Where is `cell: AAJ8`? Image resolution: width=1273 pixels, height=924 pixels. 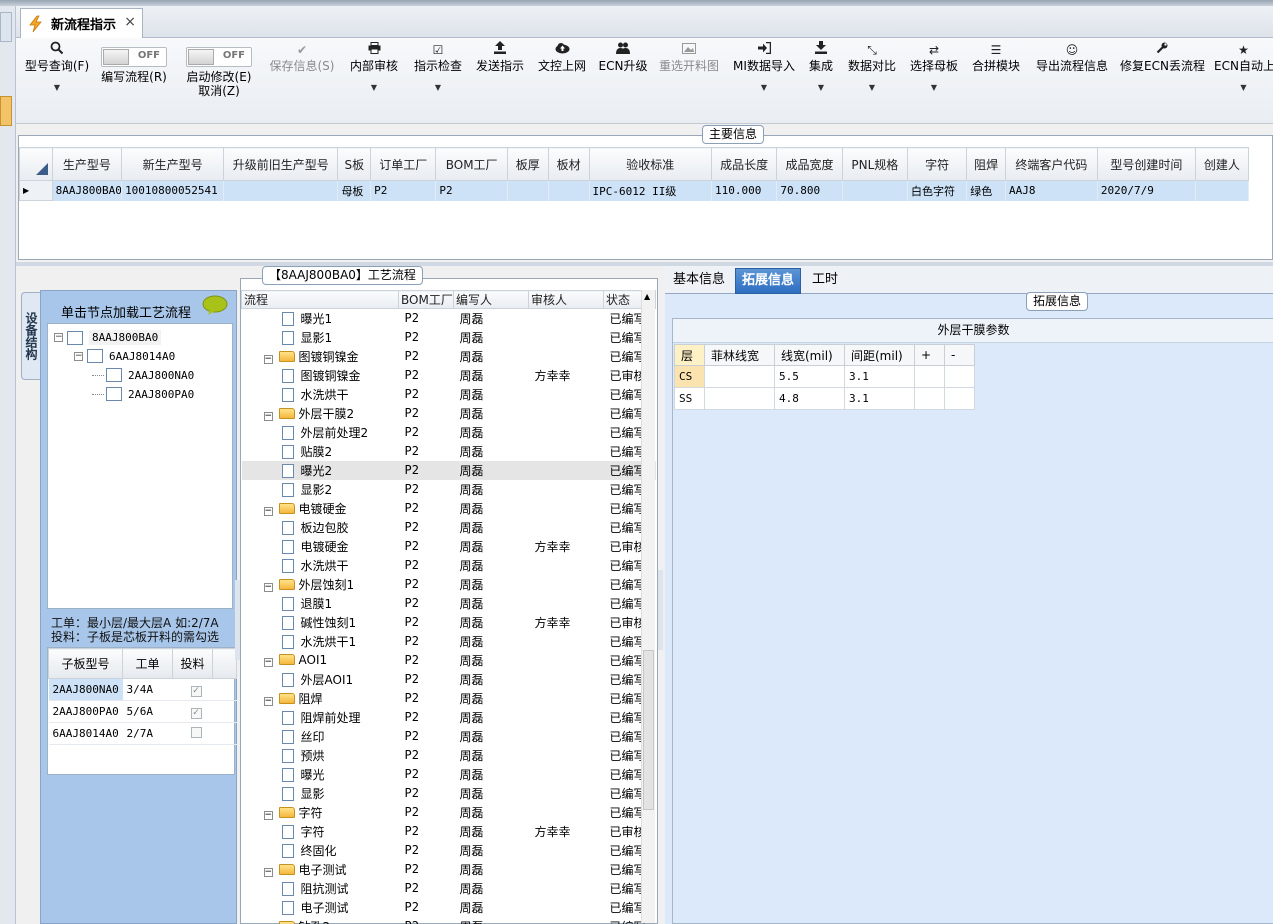 cell: AAJ8 is located at coordinates (1051, 190).